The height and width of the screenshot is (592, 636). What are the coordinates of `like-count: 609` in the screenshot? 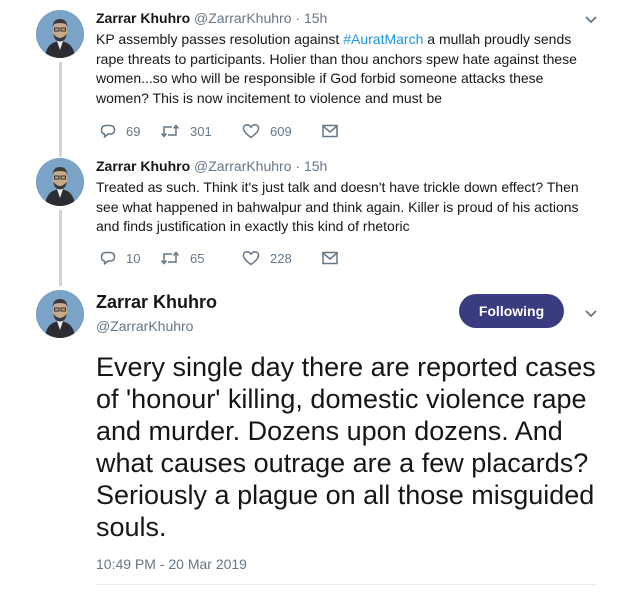 It's located at (281, 131).